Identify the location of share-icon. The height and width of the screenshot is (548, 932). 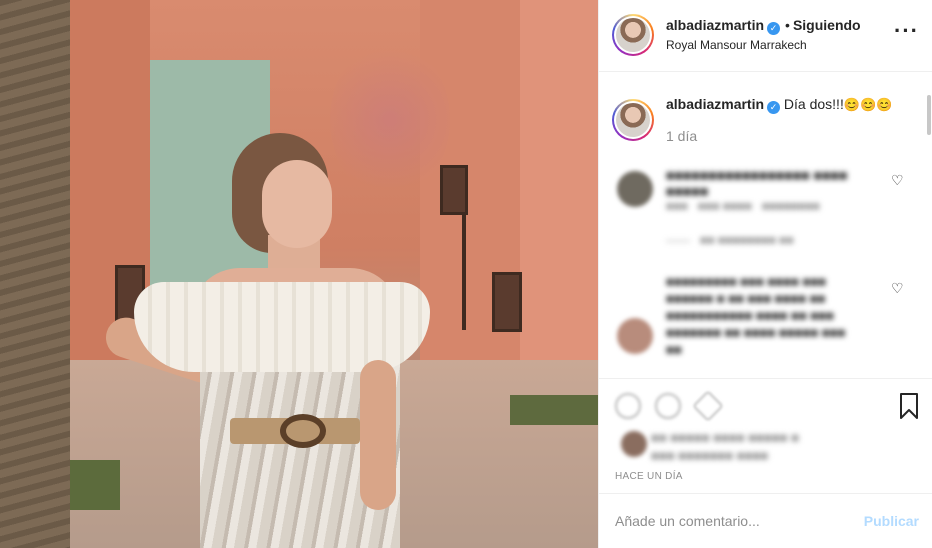
(708, 406).